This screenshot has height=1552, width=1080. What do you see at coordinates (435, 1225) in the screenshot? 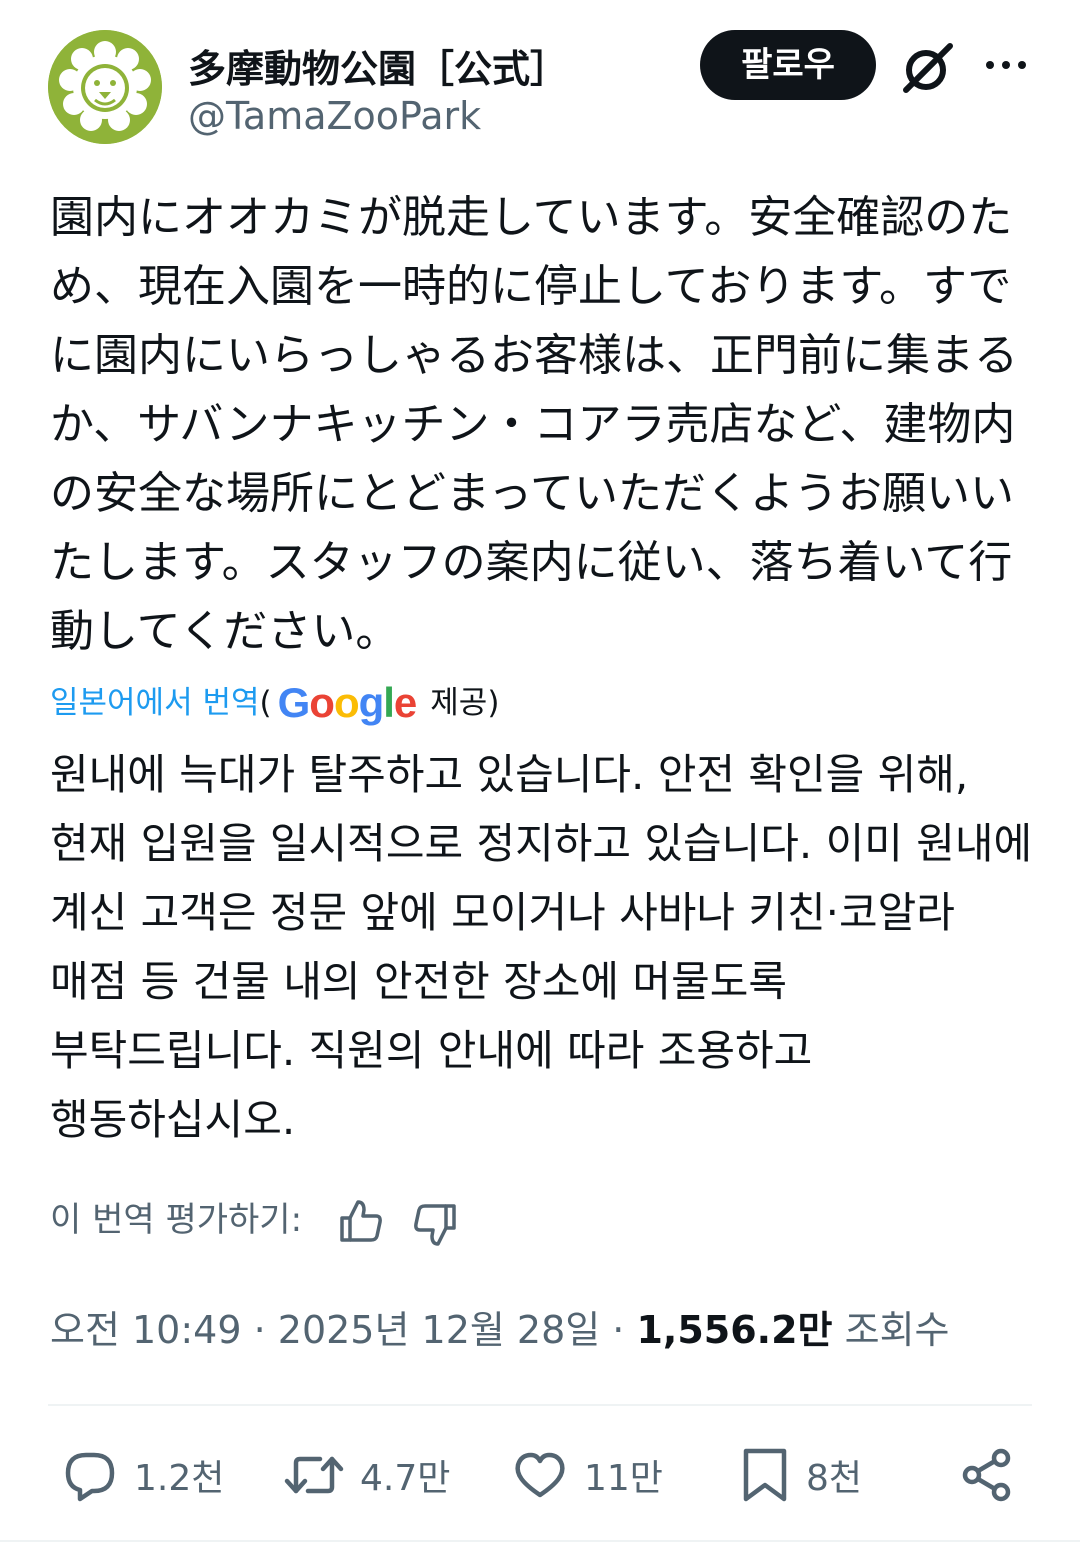
I see `thumbs-down-icon` at bounding box center [435, 1225].